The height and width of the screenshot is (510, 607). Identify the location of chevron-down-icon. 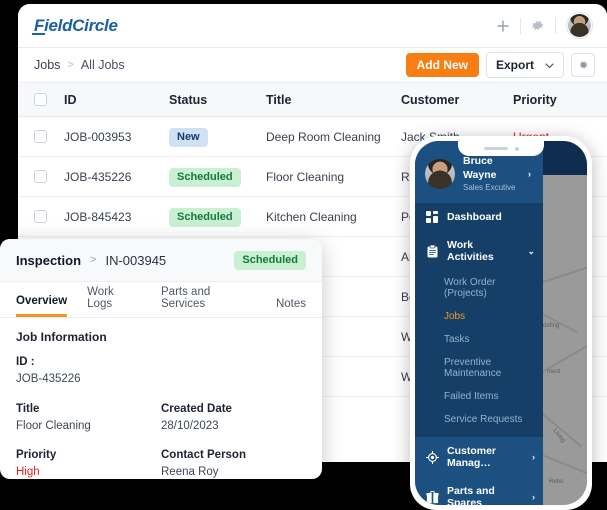
(549, 65).